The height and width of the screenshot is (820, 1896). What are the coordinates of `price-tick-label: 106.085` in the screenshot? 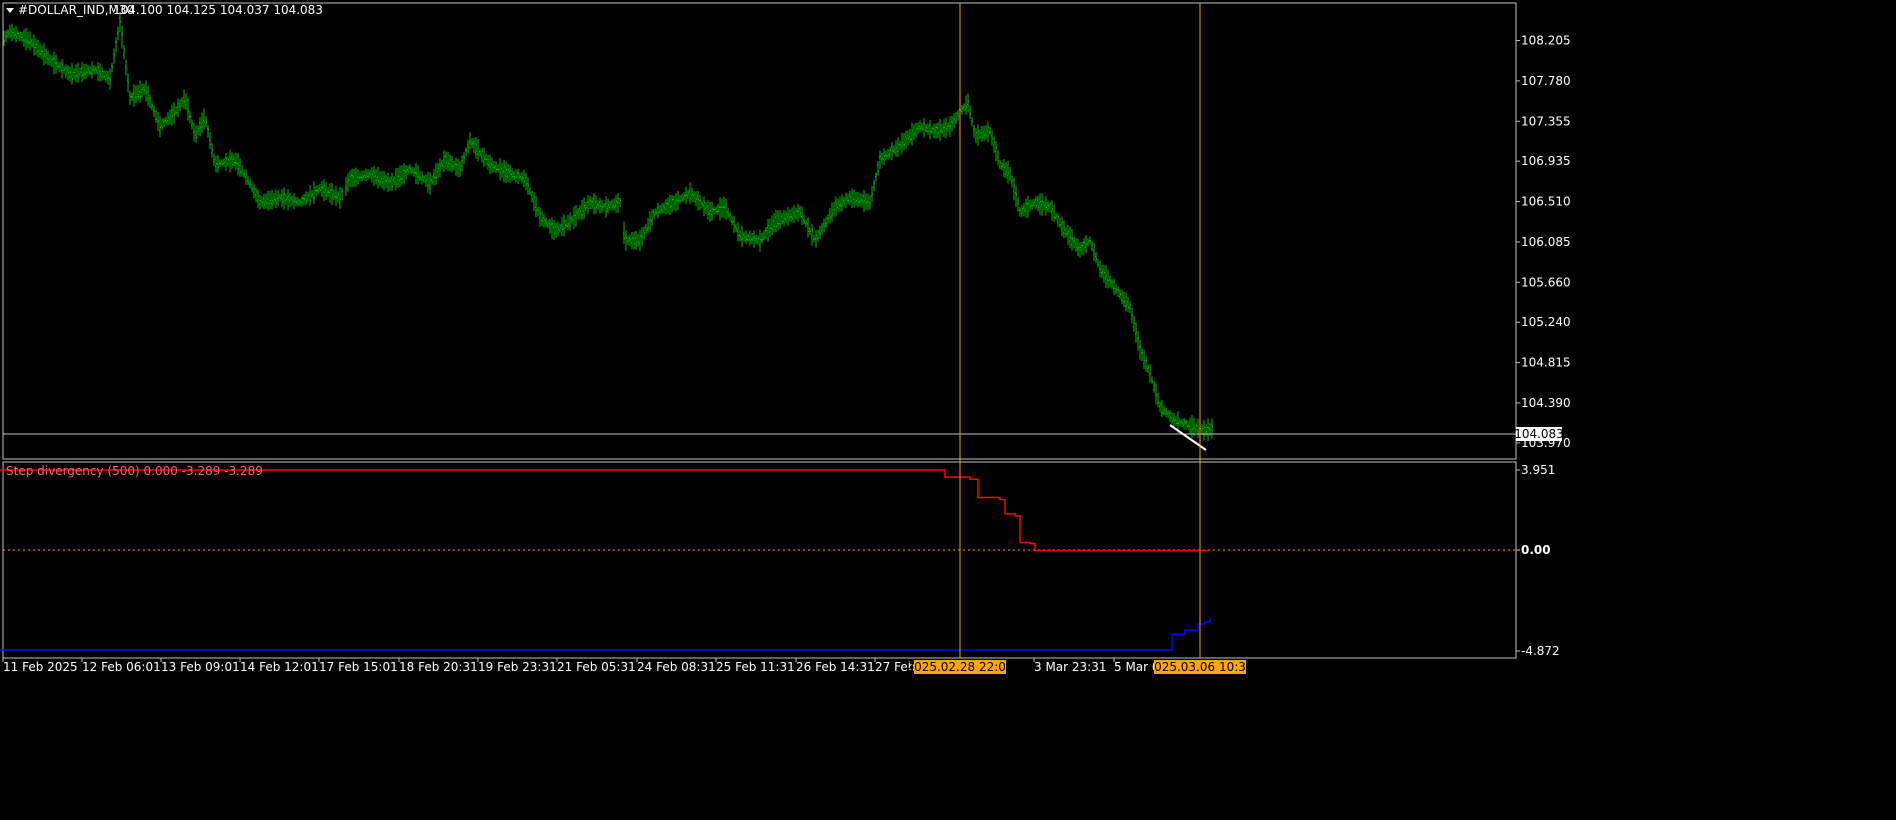 It's located at (1546, 242).